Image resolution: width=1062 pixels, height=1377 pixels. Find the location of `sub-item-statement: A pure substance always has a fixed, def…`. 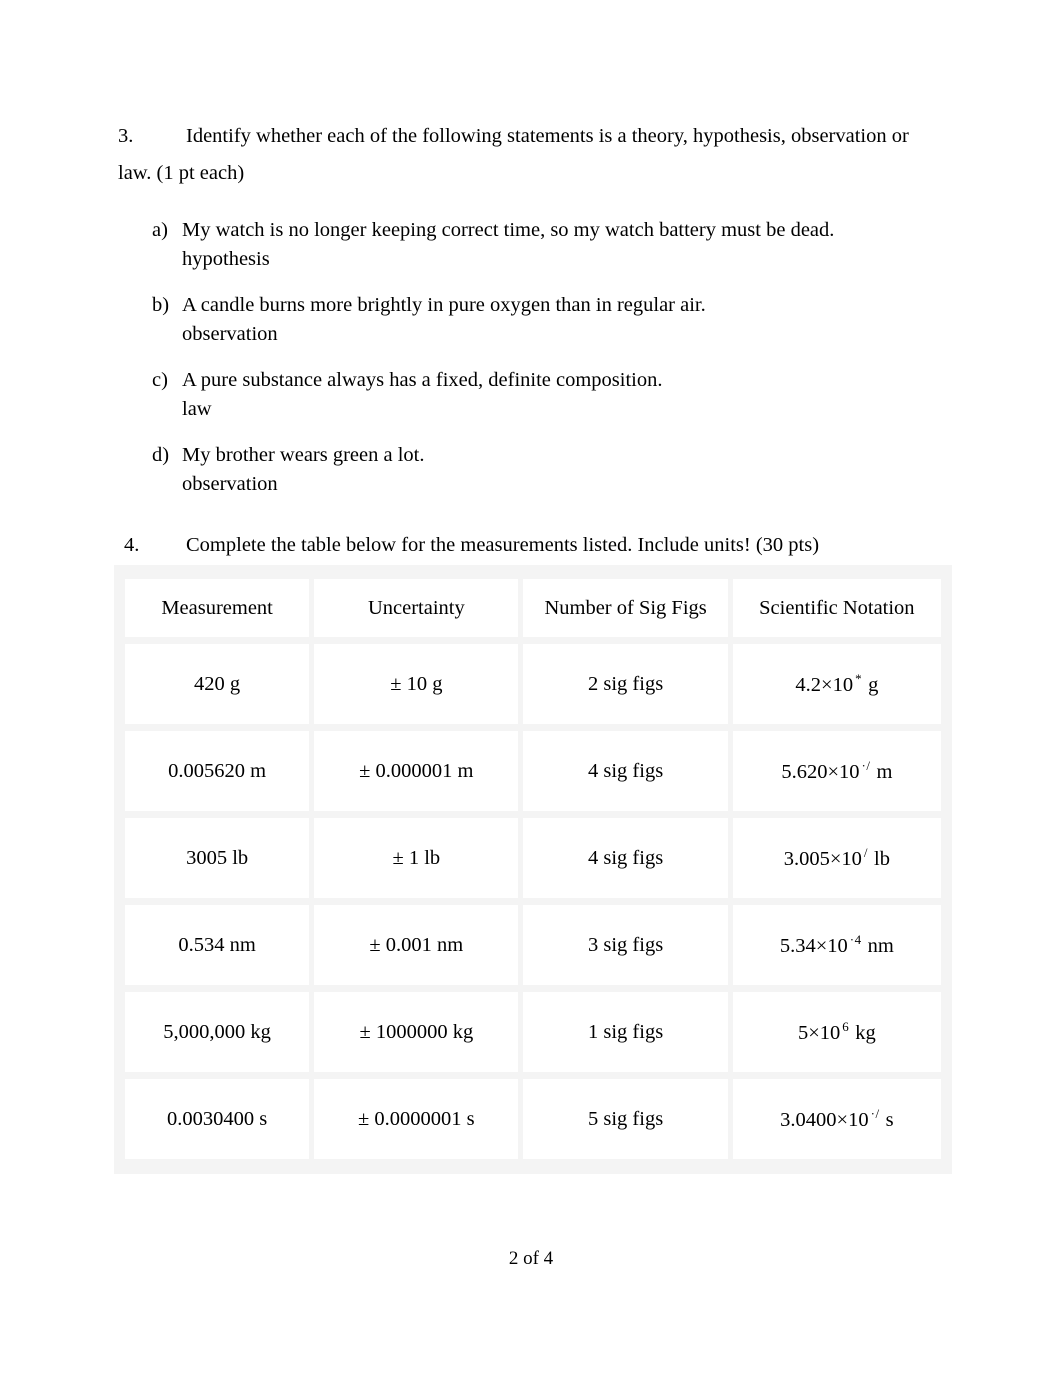

sub-item-statement: A pure substance always has a fixed, def… is located at coordinates (422, 380).